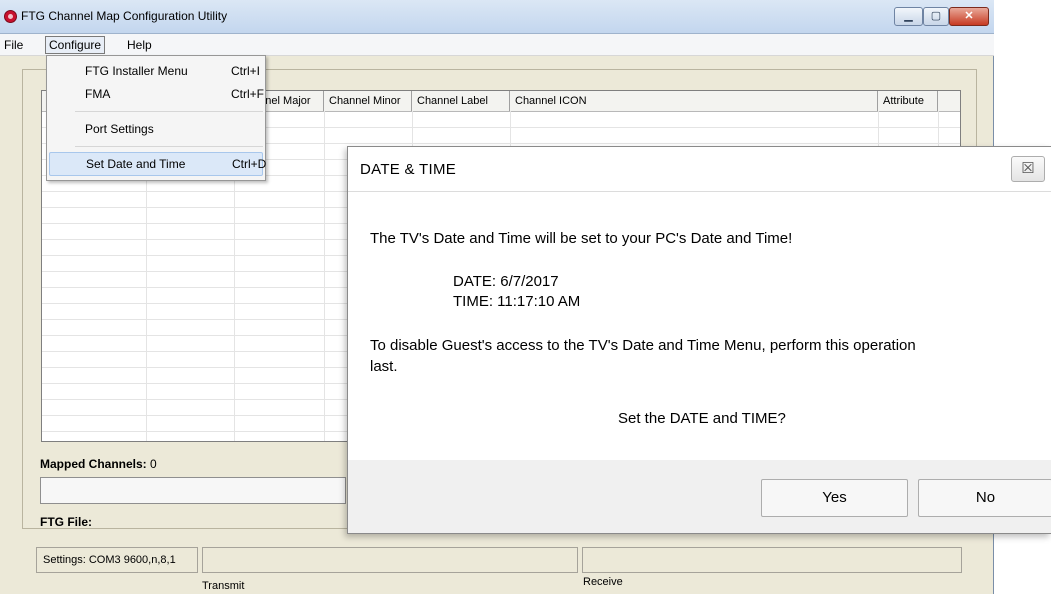  I want to click on dialog-time: TIME: 11:17:10 AM, so click(517, 301).